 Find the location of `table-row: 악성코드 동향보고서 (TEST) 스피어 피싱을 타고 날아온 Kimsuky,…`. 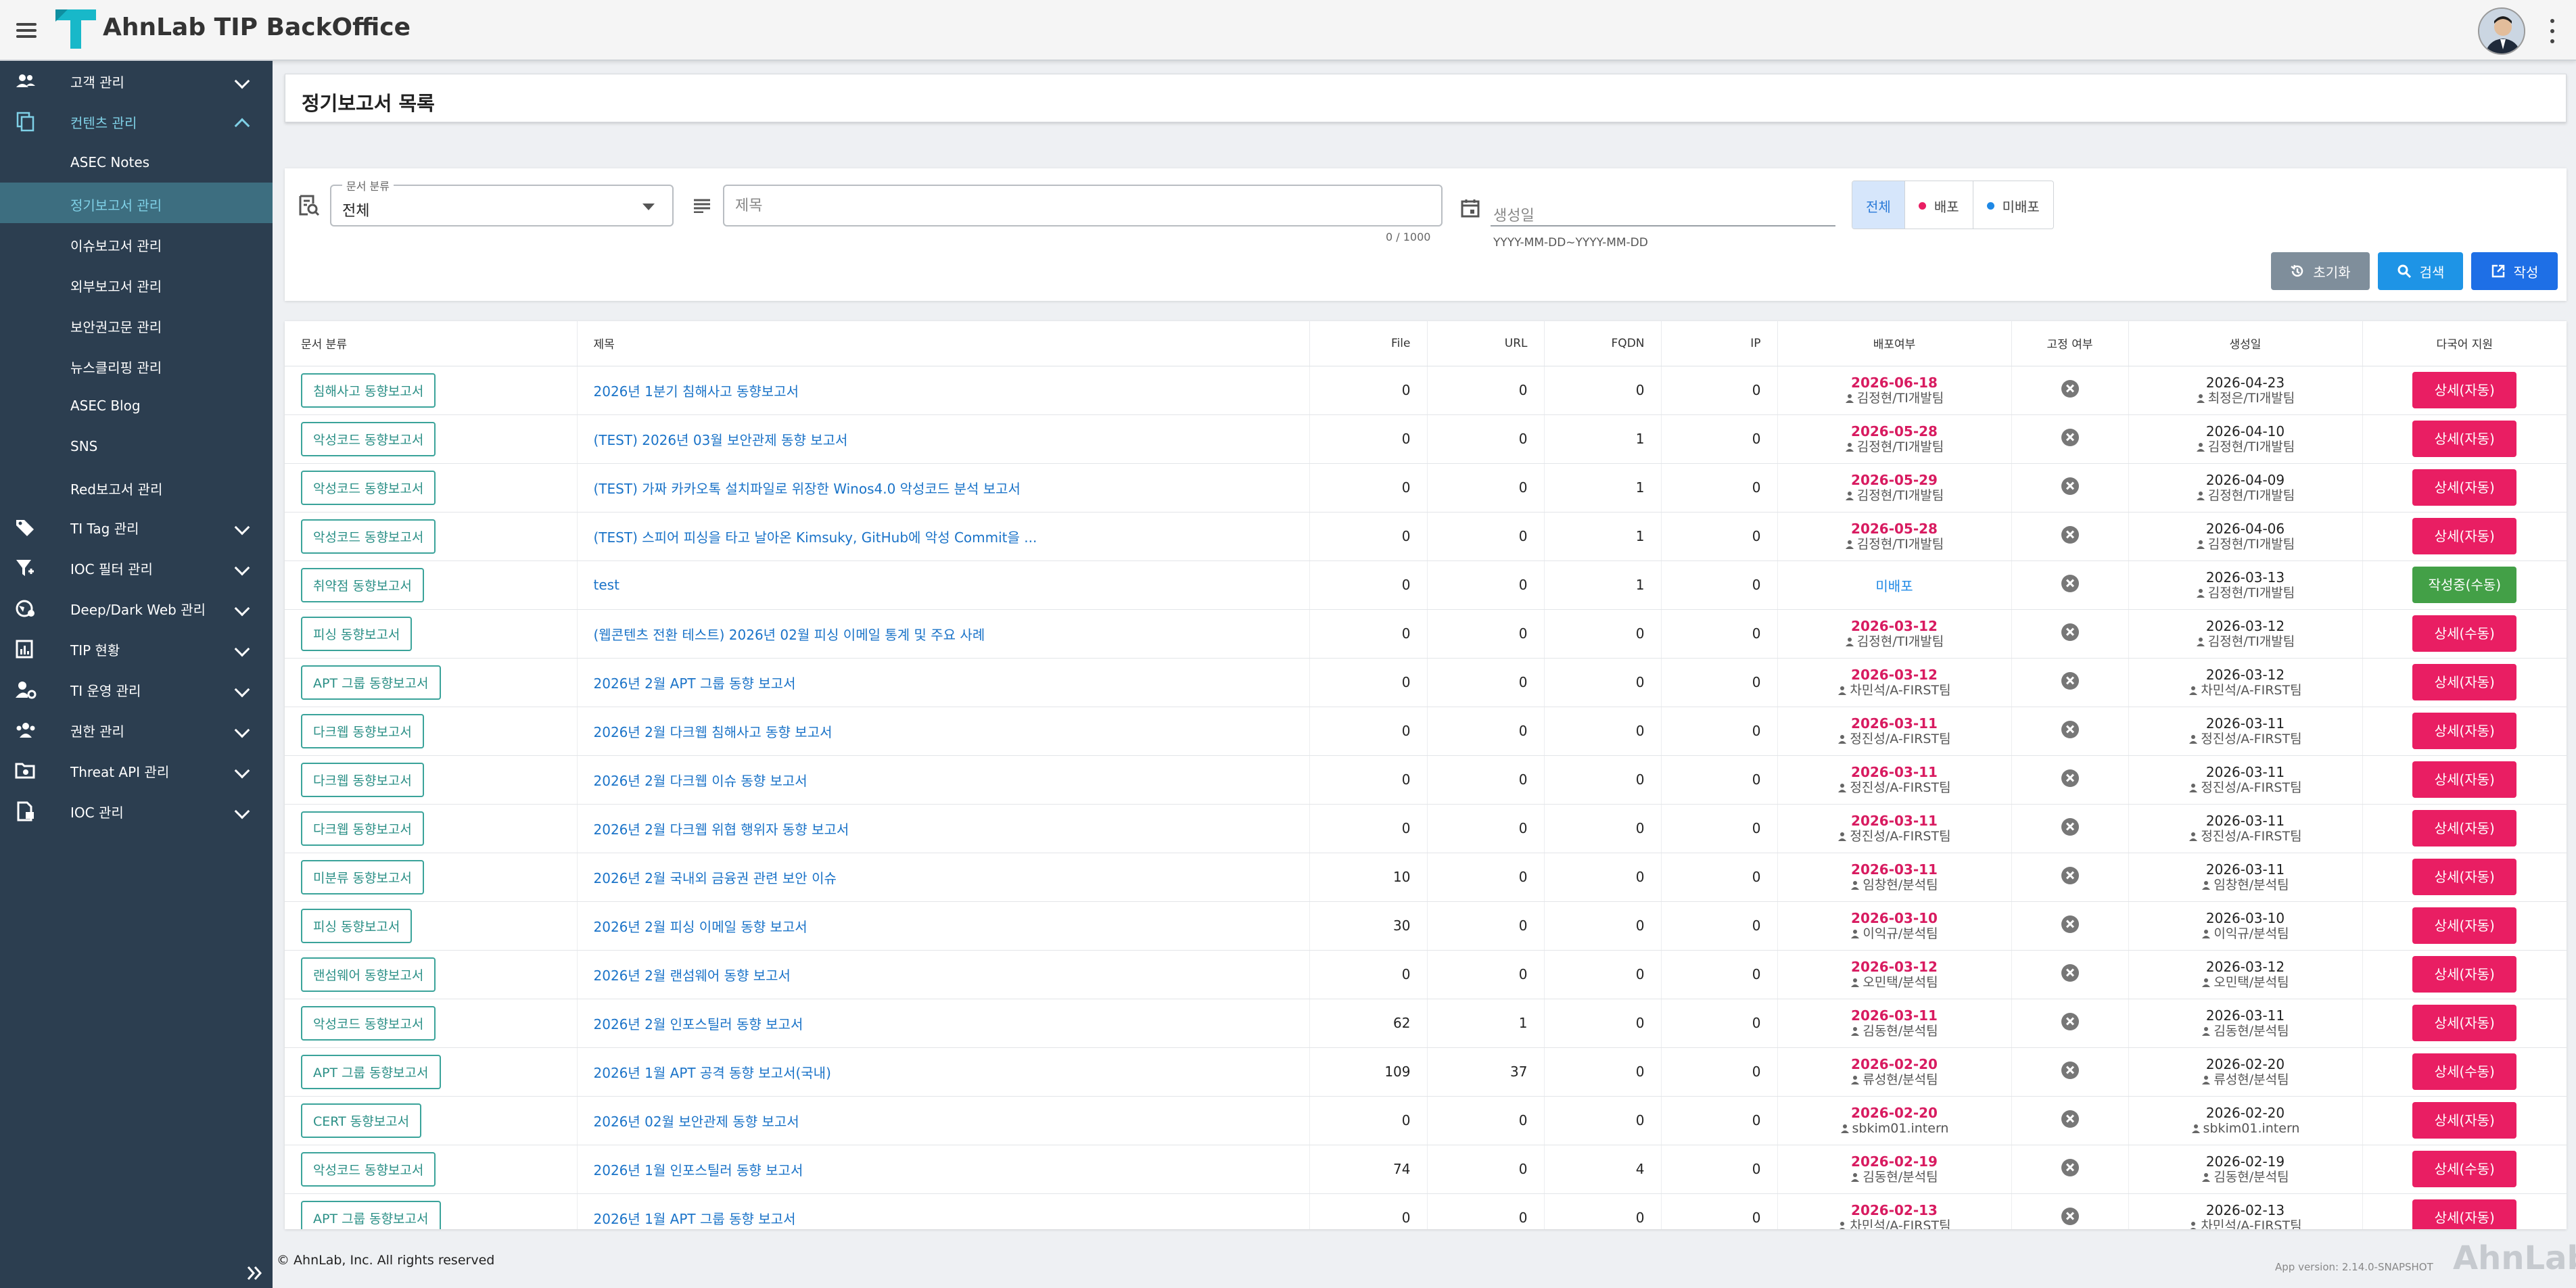

table-row: 악성코드 동향보고서 (TEST) 스피어 피싱을 타고 날아온 Kimsuky,… is located at coordinates (1426, 536).